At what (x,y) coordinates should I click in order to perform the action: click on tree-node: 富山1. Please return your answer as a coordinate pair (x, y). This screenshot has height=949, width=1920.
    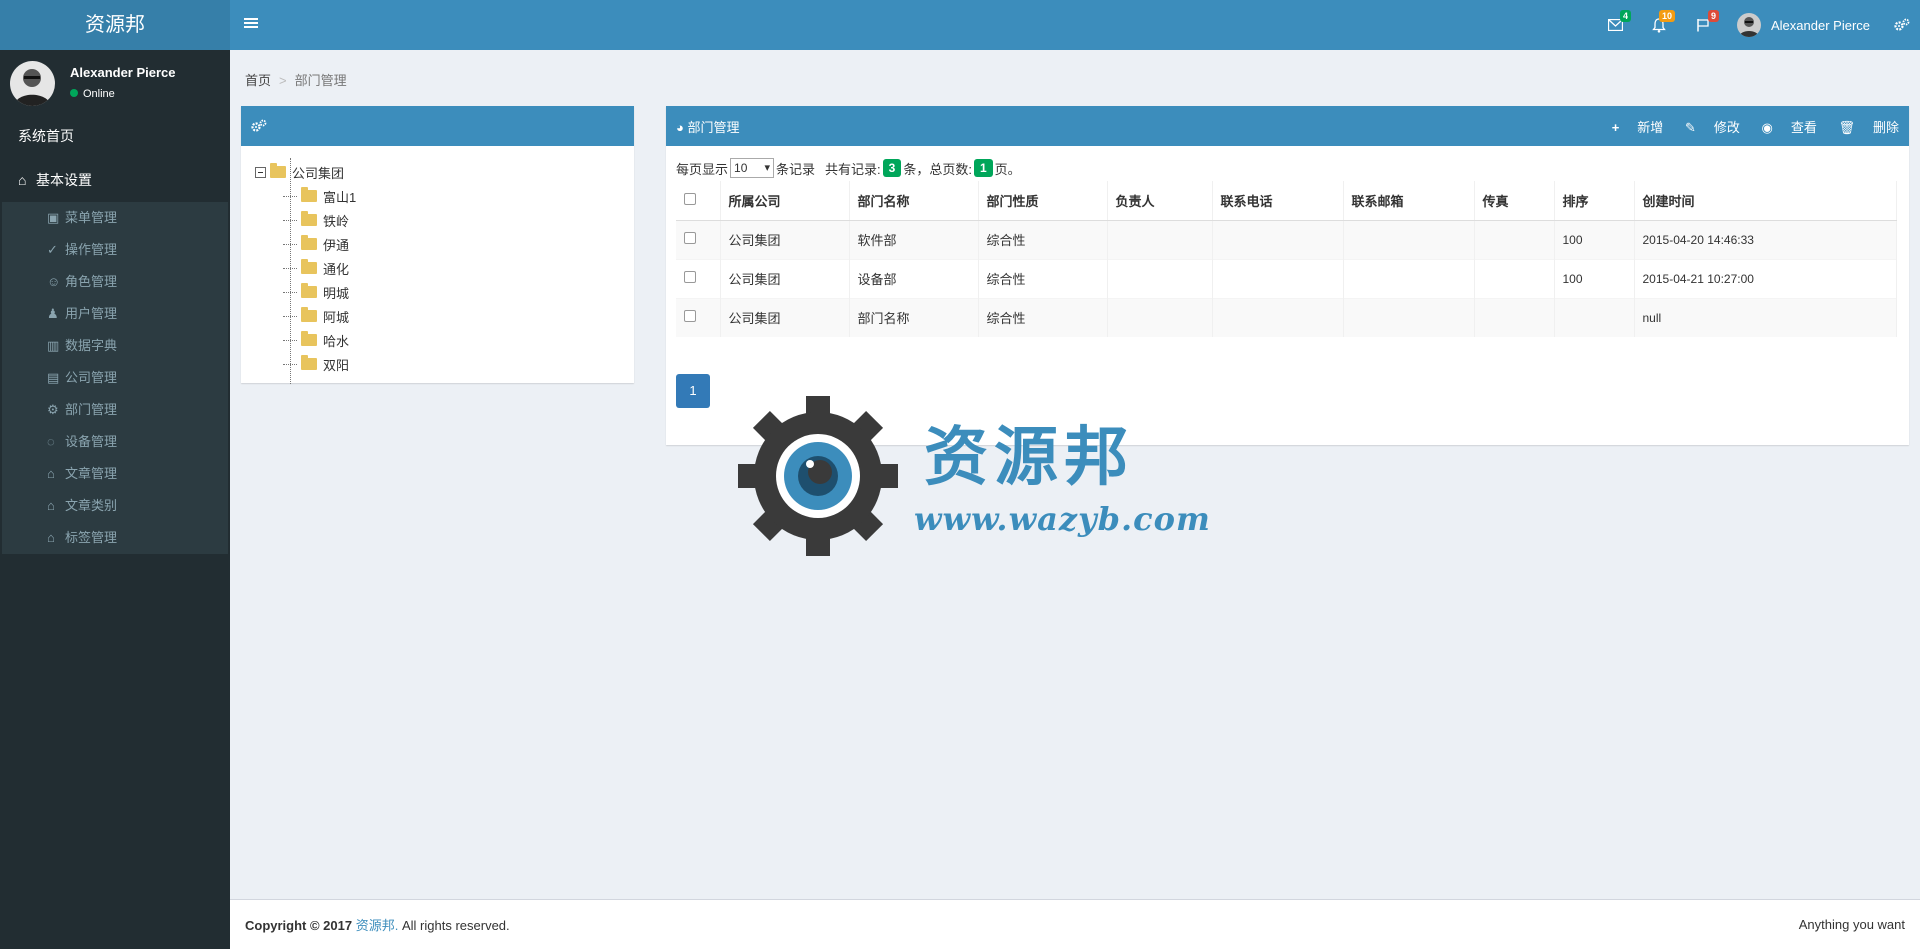
    Looking at the image, I should click on (444, 196).